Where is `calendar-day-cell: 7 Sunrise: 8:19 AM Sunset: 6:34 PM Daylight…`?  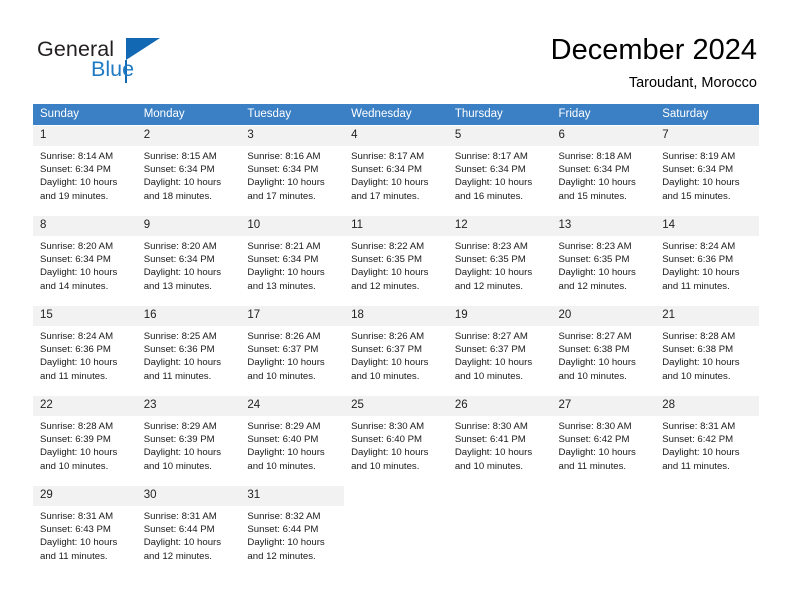 calendar-day-cell: 7 Sunrise: 8:19 AM Sunset: 6:34 PM Daylight… is located at coordinates (707, 170).